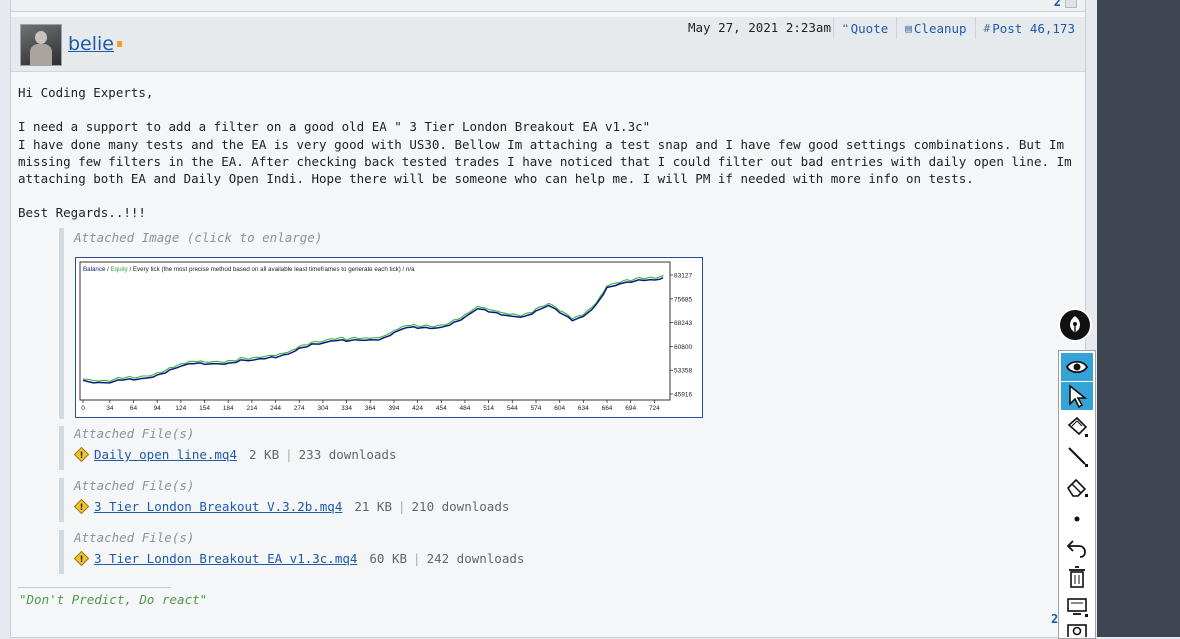  I want to click on right-sidebar, so click(1138, 318).